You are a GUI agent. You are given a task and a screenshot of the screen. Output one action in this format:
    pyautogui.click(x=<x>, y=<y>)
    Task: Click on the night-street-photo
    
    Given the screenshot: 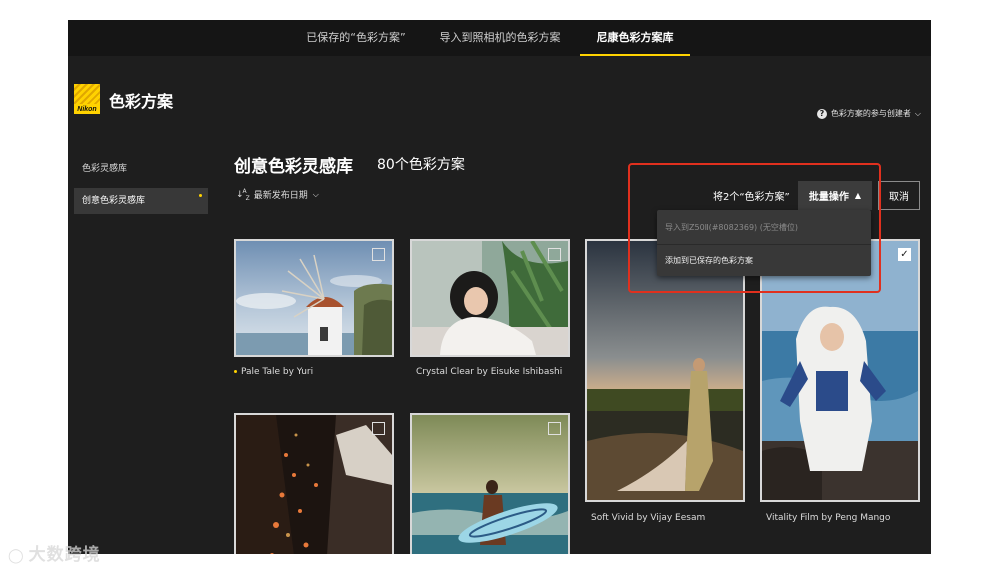 What is the action you would take?
    pyautogui.click(x=314, y=484)
    